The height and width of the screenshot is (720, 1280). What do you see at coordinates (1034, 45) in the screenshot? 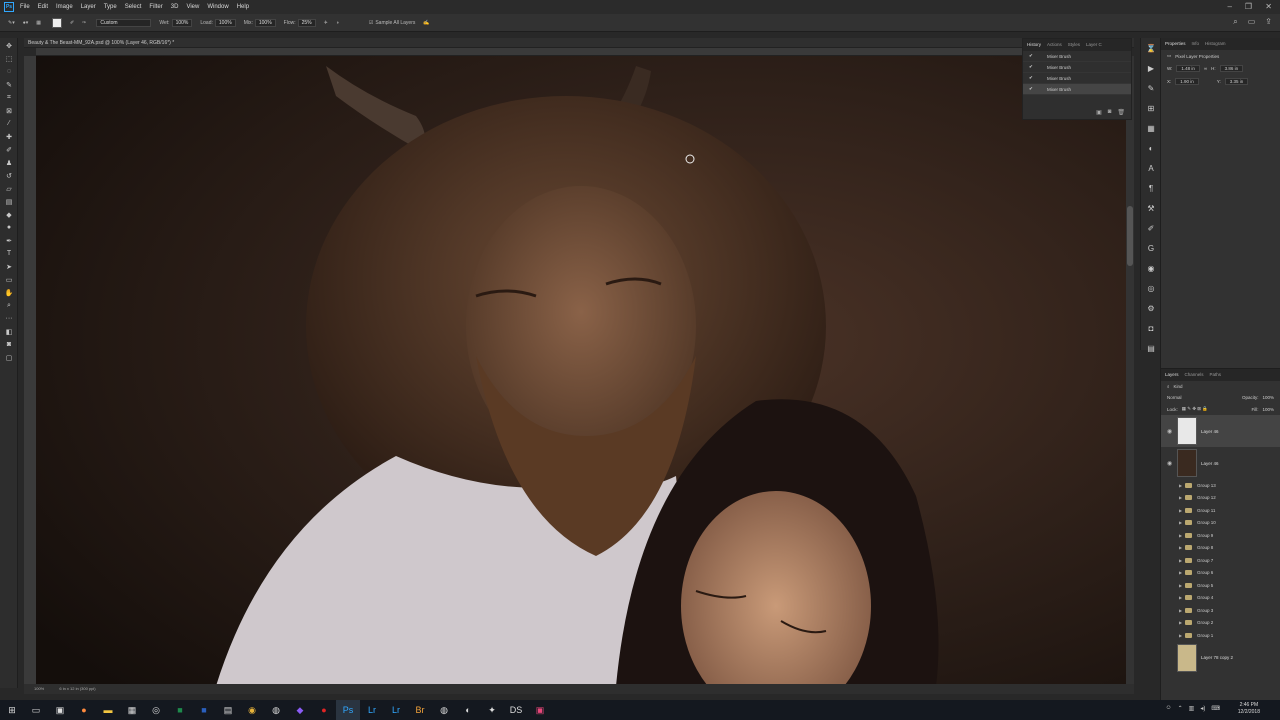
I see `tab-history: History` at bounding box center [1034, 45].